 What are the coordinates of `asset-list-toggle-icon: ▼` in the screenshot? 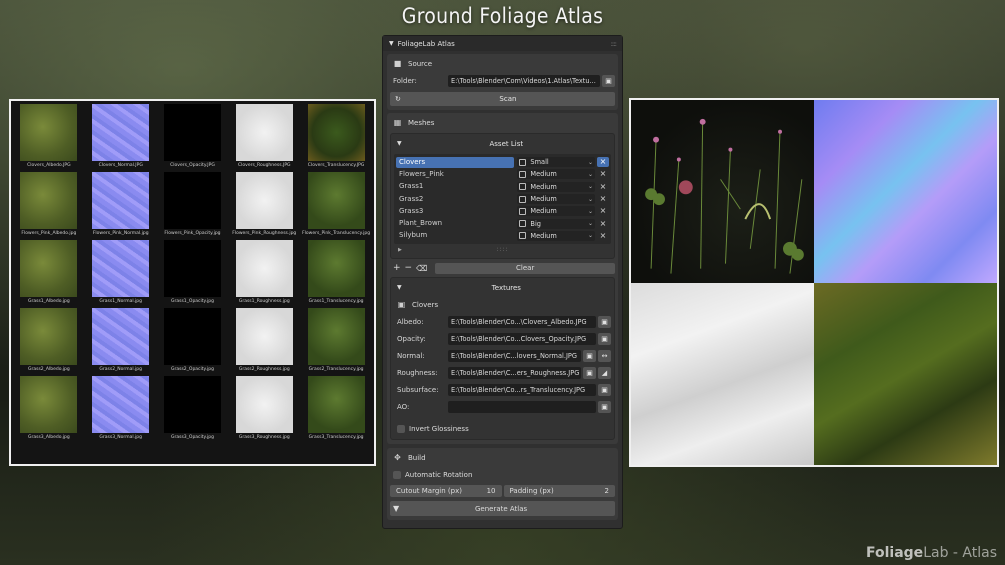 It's located at (398, 143).